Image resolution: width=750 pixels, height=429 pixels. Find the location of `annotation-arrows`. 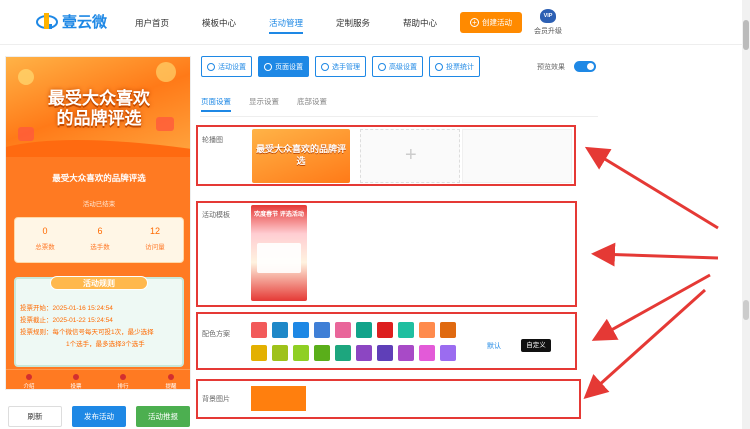

annotation-arrows is located at coordinates (651, 273).